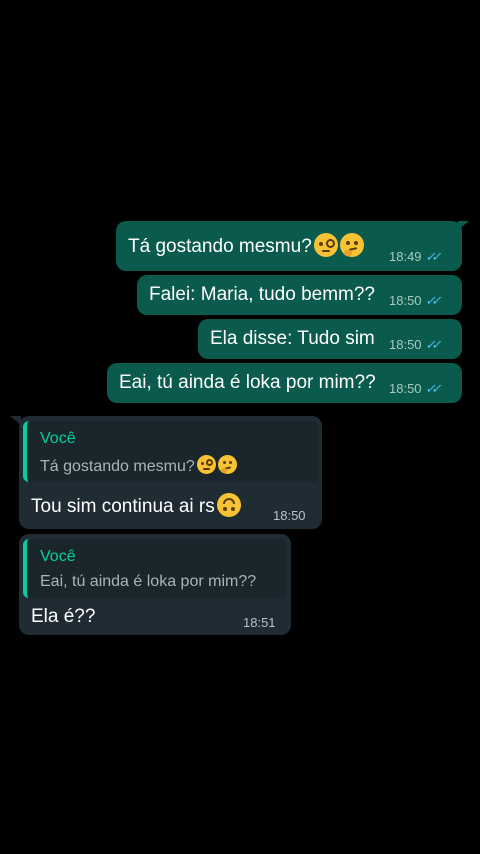 This screenshot has width=480, height=854. Describe the element at coordinates (148, 581) in the screenshot. I see `quote-text: Eai, tú ainda é loka por mim??` at that location.